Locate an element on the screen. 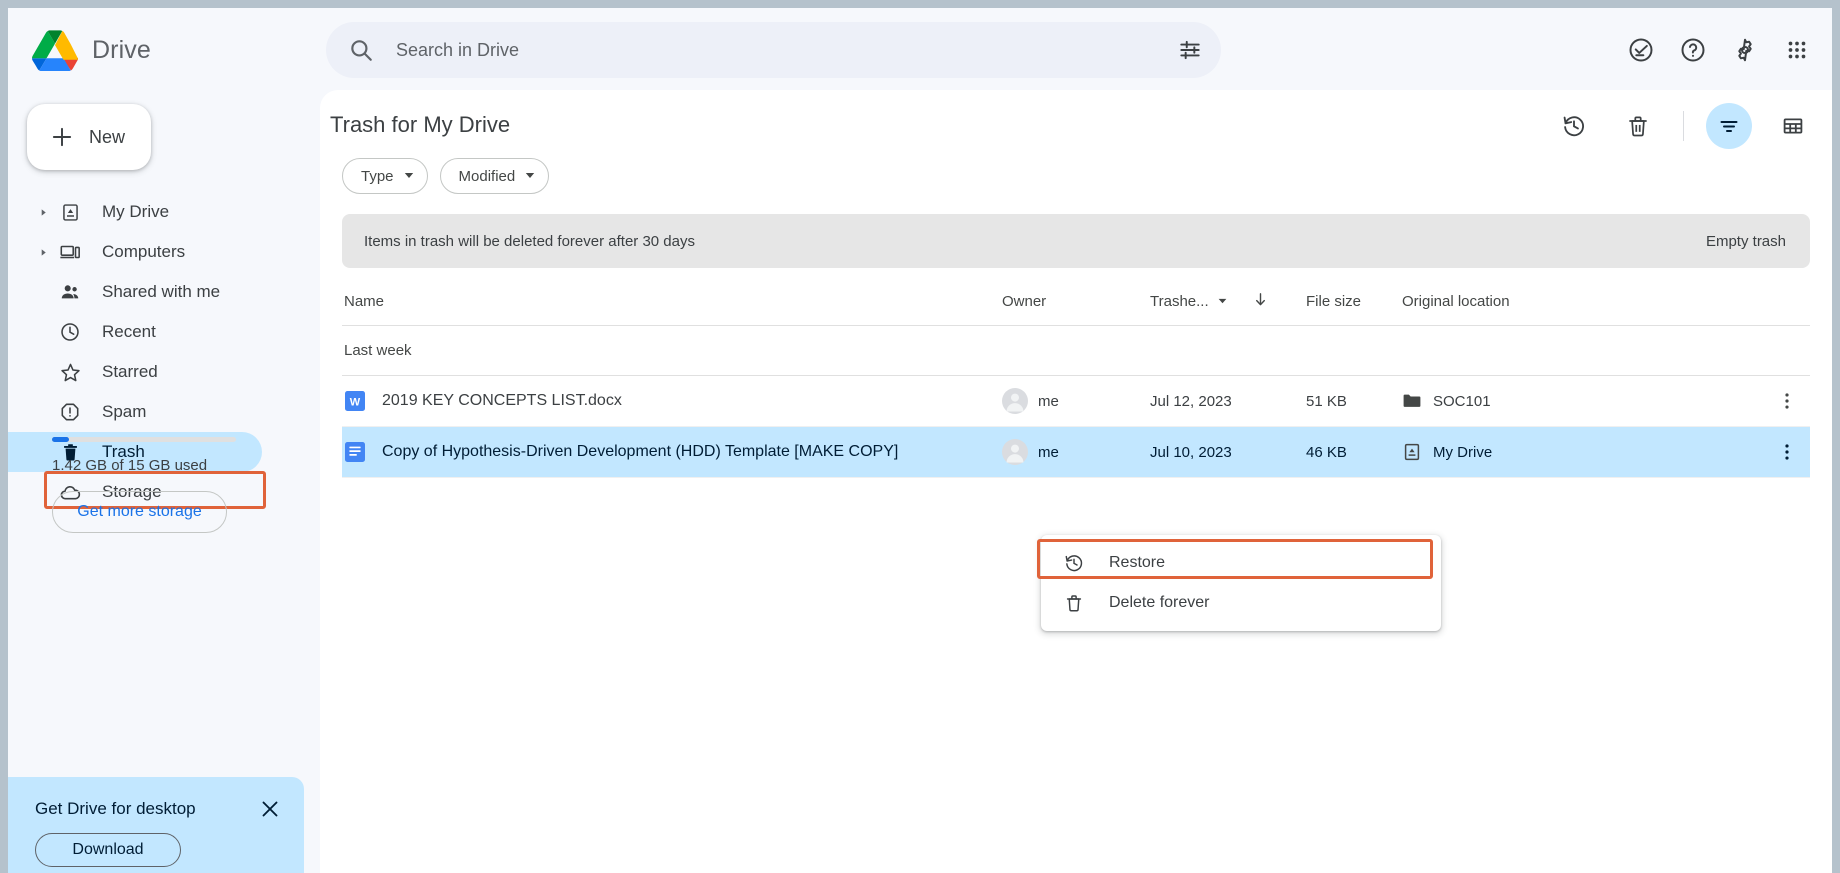 Image resolution: width=1840 pixels, height=873 pixels. svg-text: W is located at coordinates (355, 402).